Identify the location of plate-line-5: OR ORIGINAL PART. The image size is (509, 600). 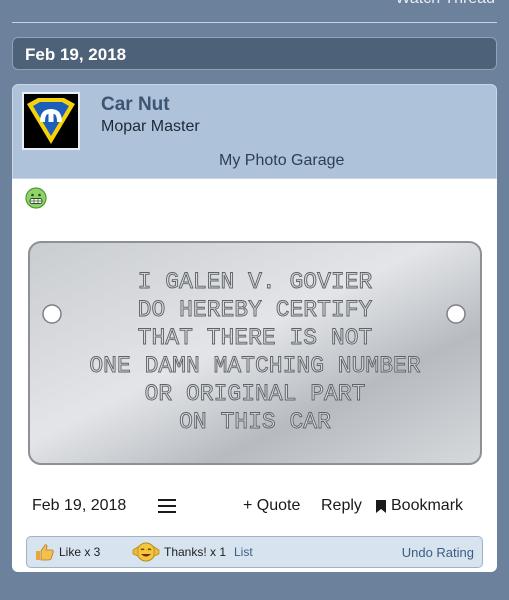
(255, 394).